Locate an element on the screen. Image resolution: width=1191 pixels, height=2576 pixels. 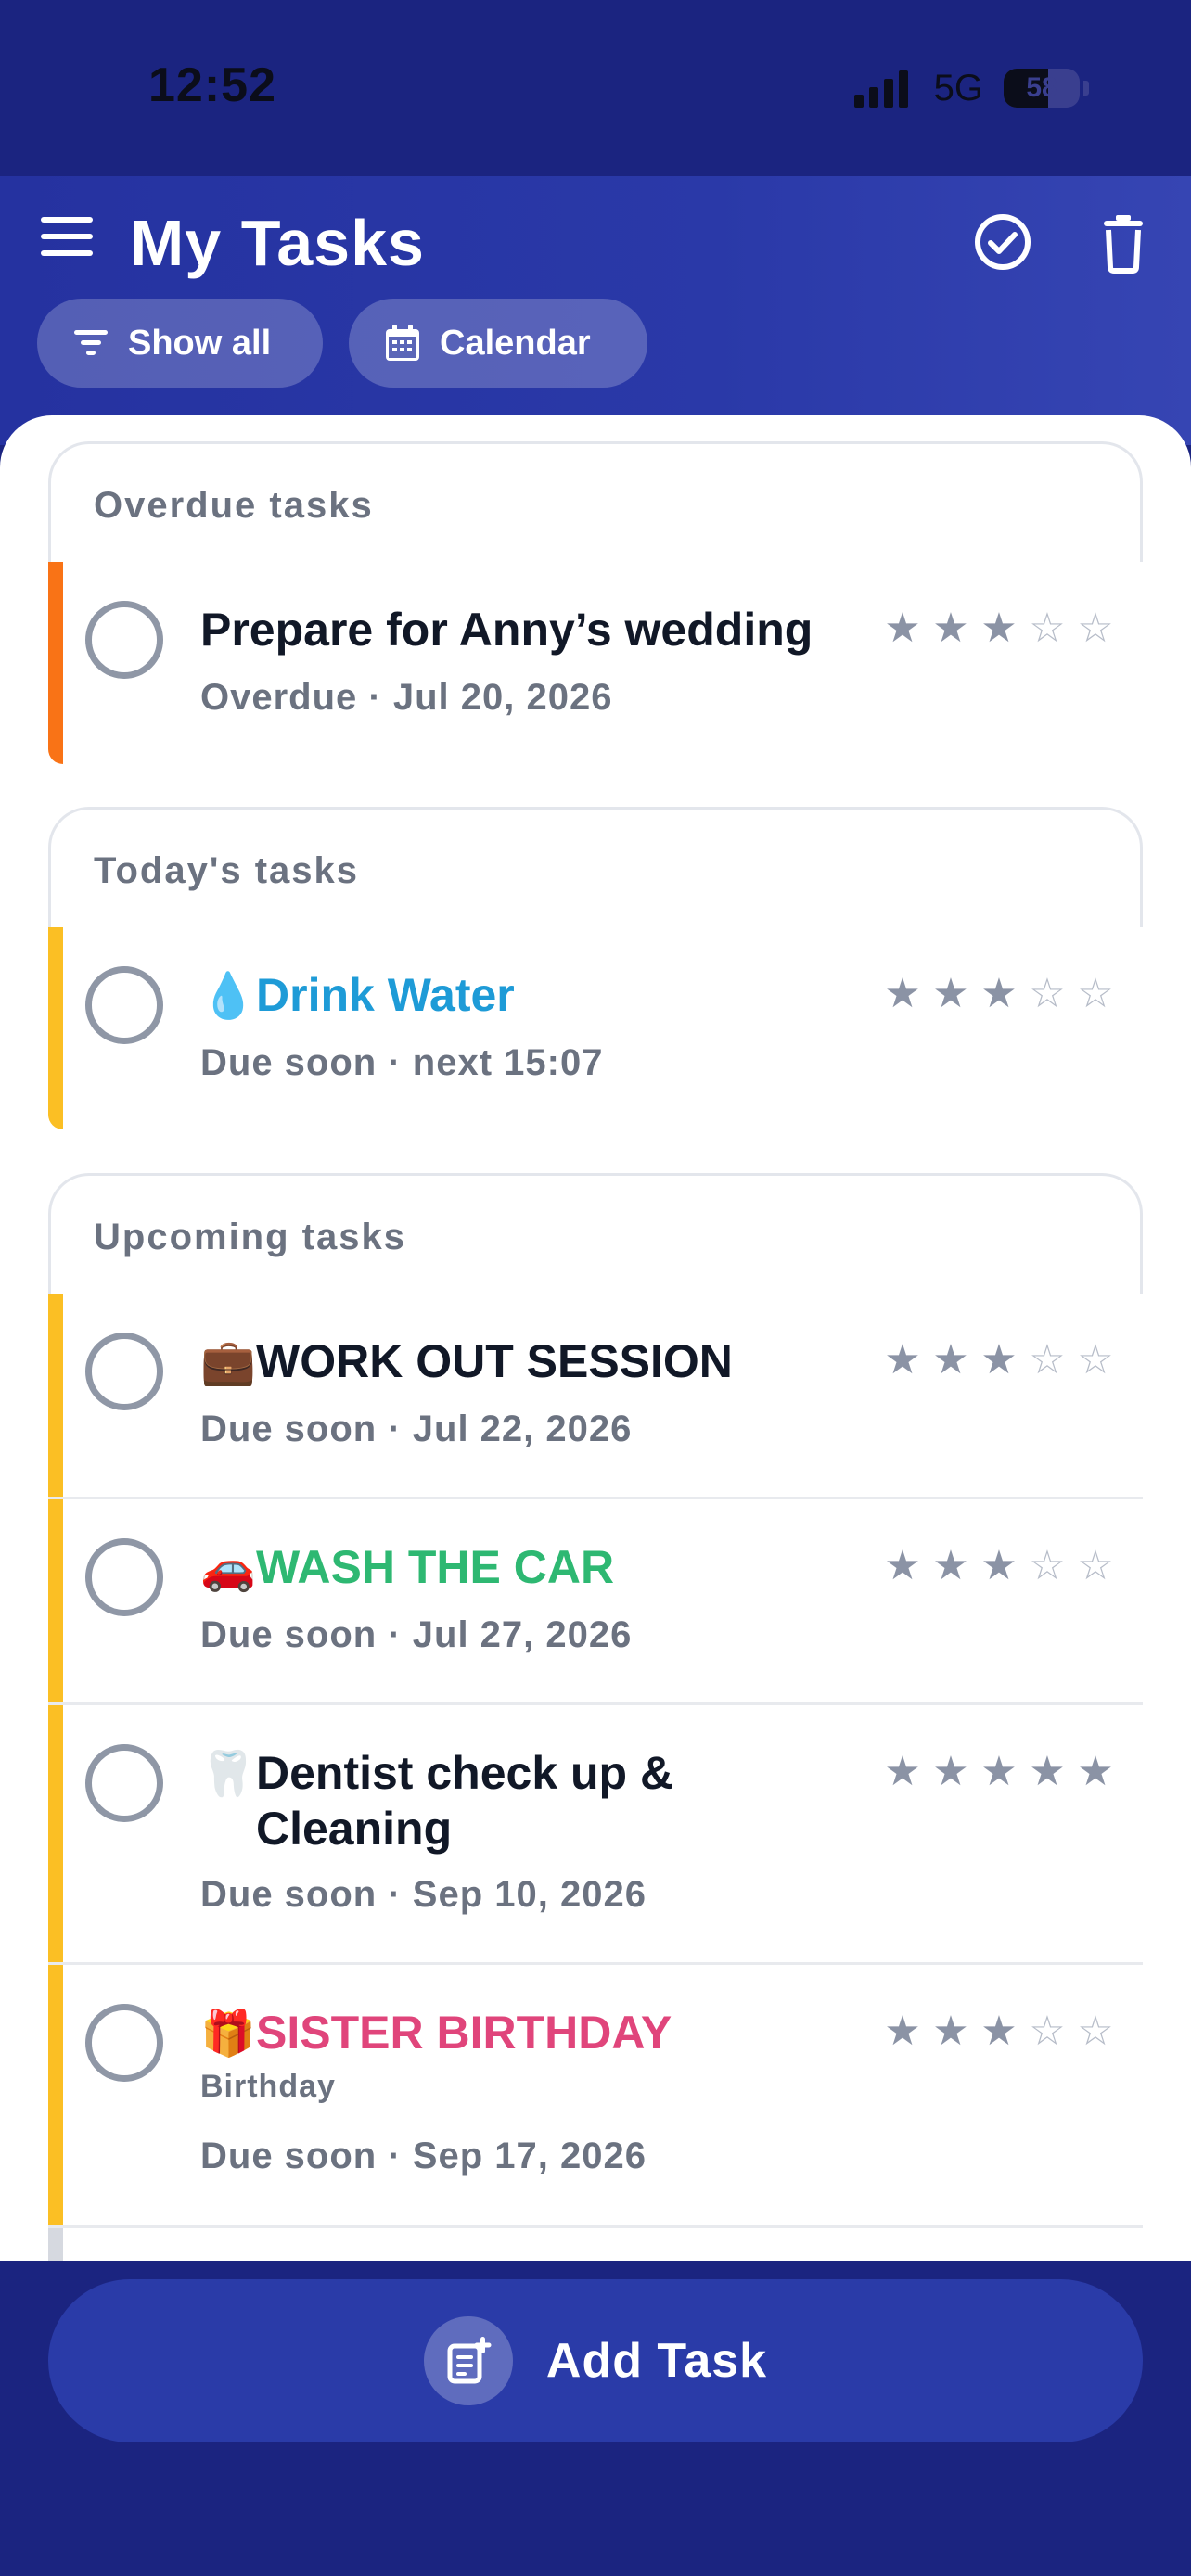
battery-percent: 58 is located at coordinates (1041, 87).